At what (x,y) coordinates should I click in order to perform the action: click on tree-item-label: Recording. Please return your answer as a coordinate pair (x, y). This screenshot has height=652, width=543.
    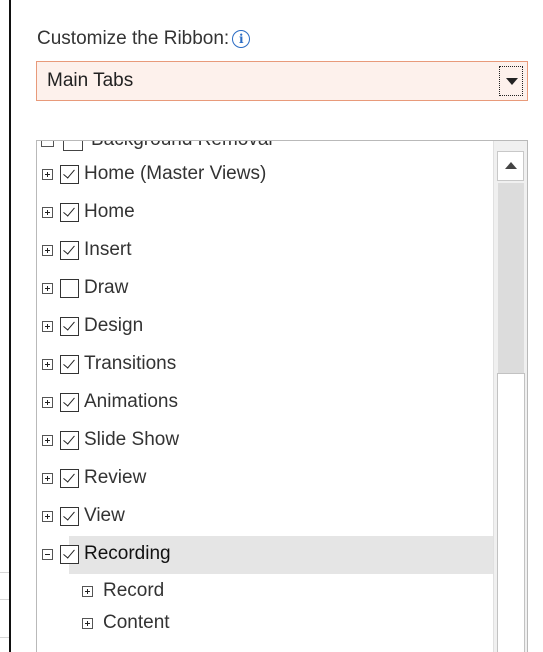
    Looking at the image, I should click on (127, 553).